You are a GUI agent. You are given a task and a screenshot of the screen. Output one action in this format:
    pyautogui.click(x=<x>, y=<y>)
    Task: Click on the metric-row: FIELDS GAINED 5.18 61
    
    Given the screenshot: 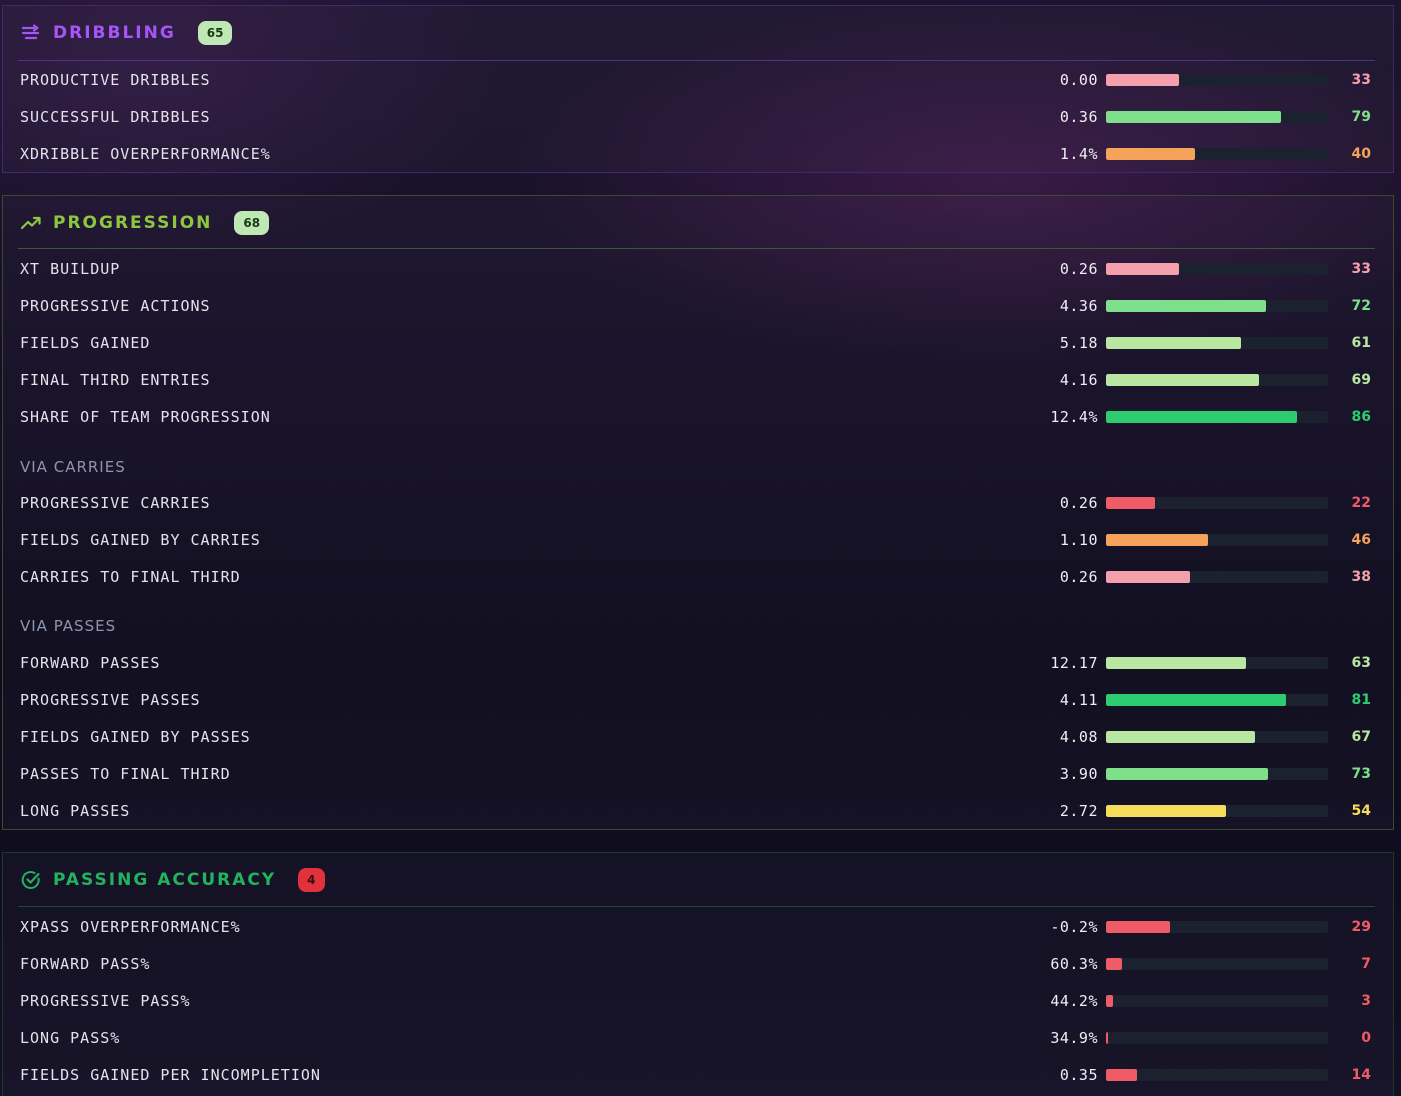 What is the action you would take?
    pyautogui.click(x=700, y=343)
    